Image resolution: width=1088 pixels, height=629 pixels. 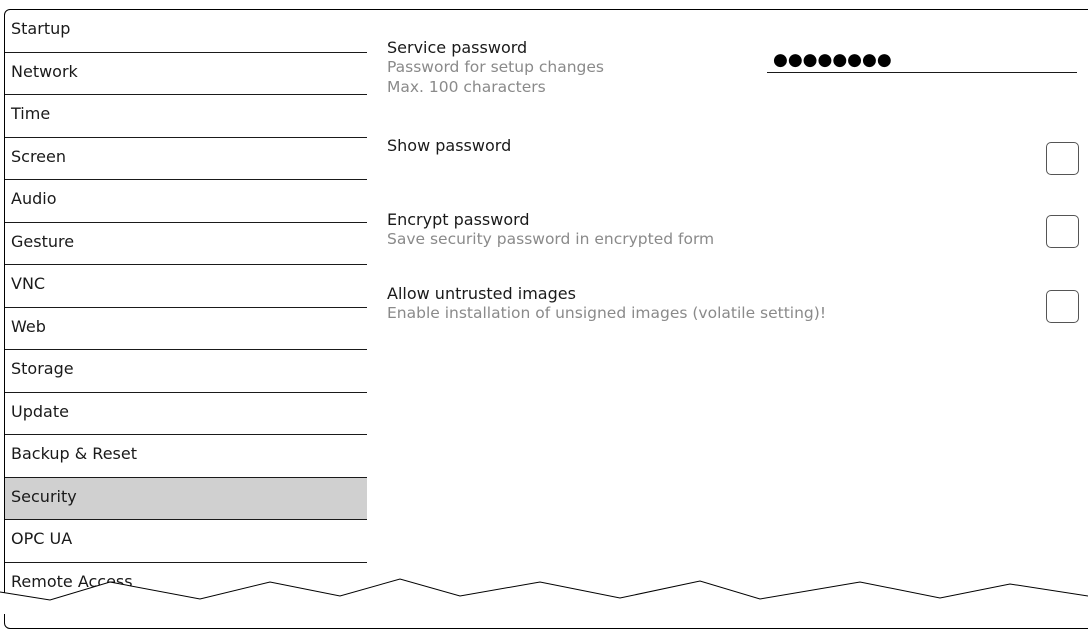 I want to click on sidebar-item-update: Update, so click(x=186, y=414).